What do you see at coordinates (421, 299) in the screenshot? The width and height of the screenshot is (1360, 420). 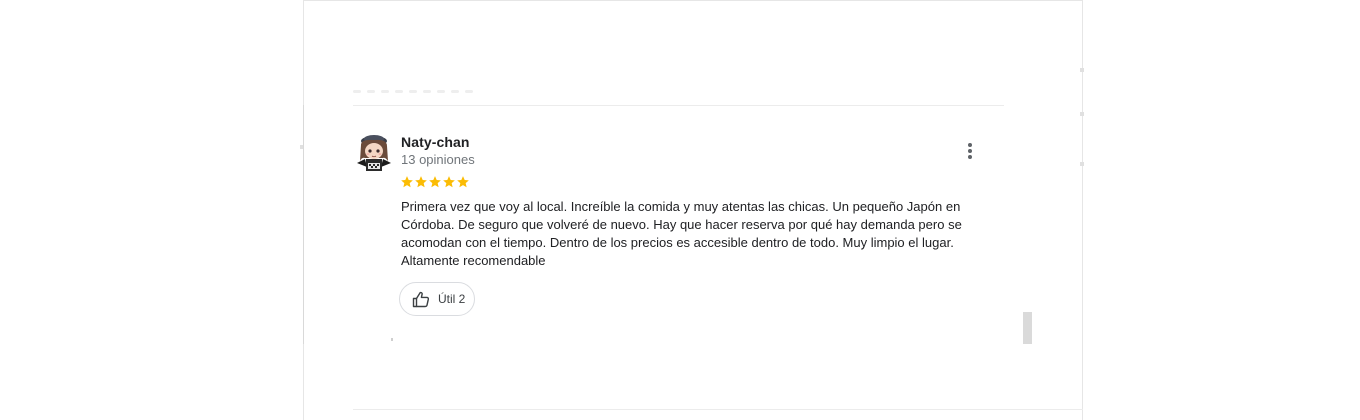 I see `thumbs-up-icon` at bounding box center [421, 299].